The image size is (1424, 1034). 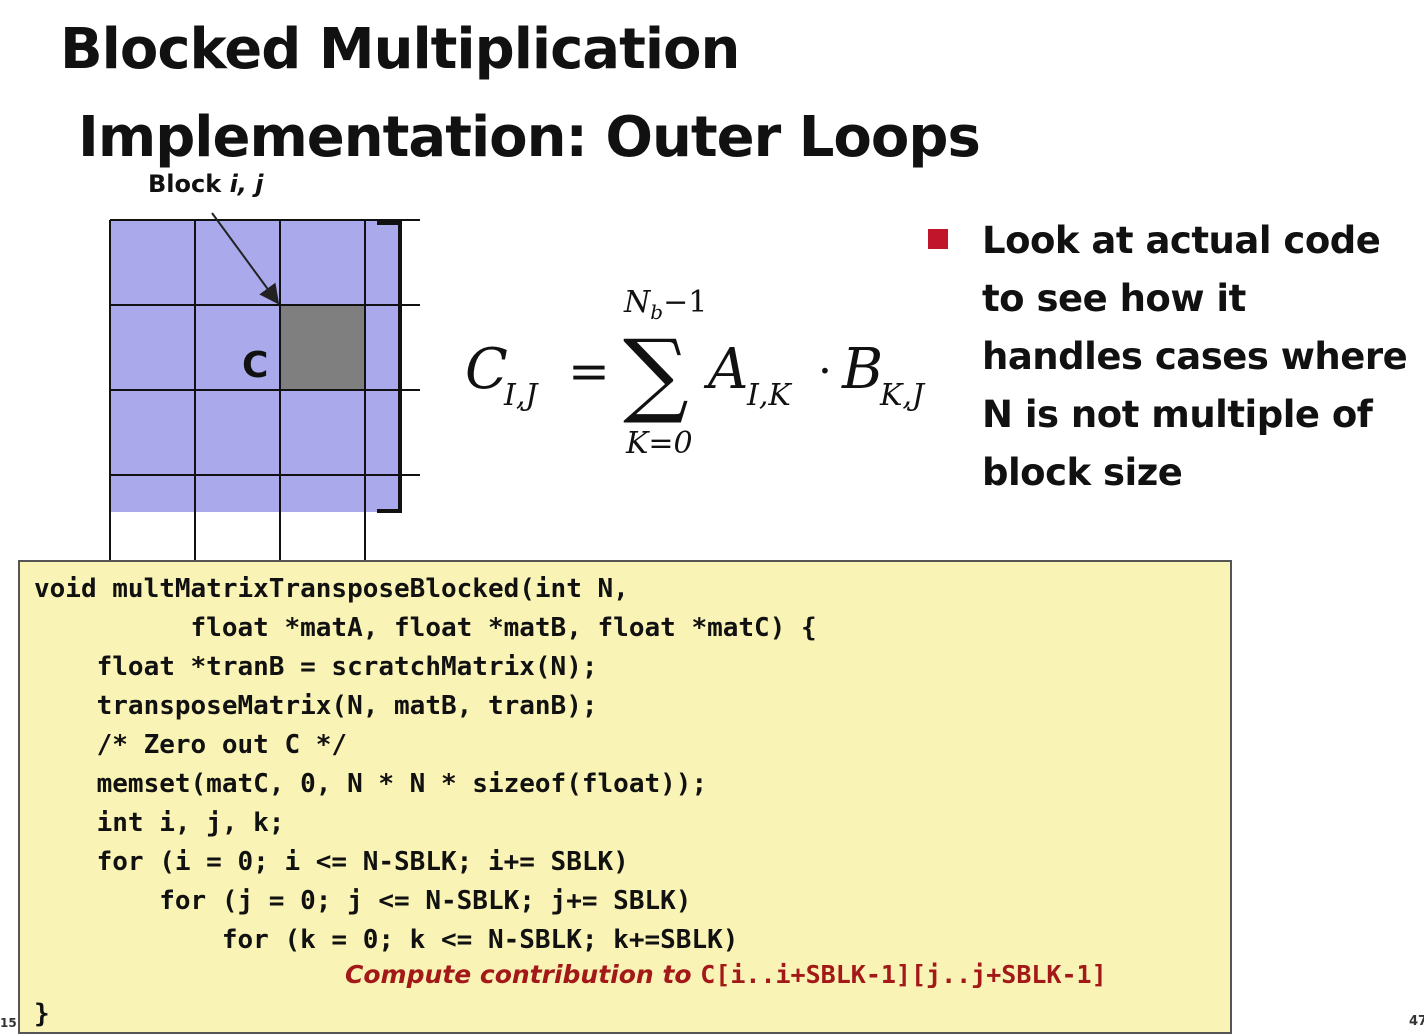 I want to click on formula-lhs-sub: I,J, so click(x=521, y=395).